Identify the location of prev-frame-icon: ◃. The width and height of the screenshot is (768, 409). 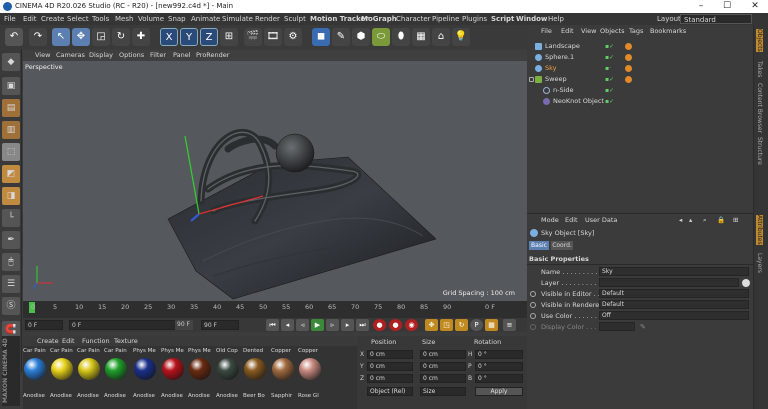
(302, 325).